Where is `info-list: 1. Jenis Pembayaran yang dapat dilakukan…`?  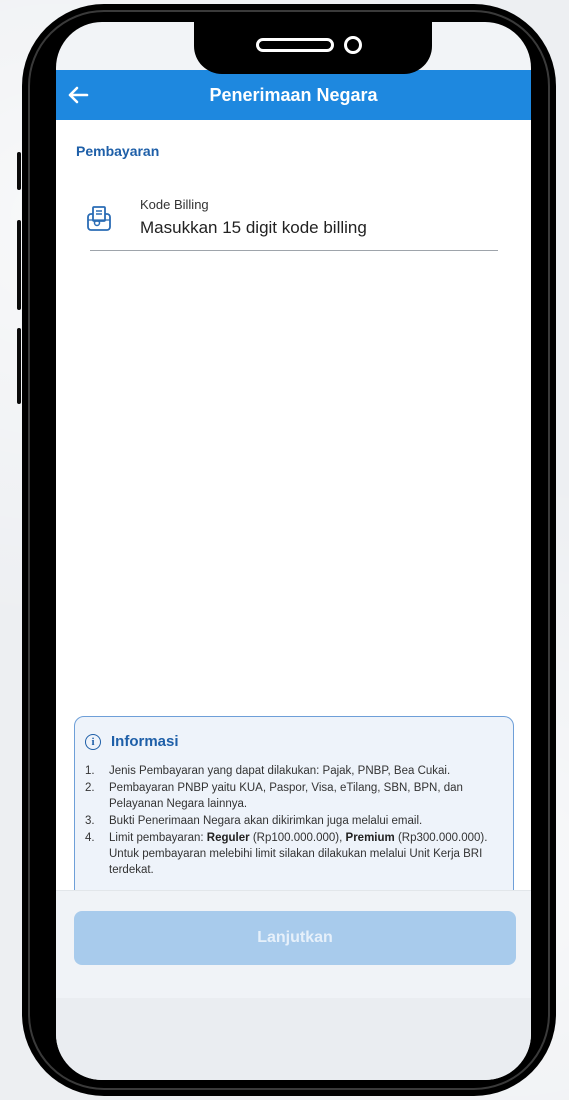 info-list: 1. Jenis Pembayaran yang dapat dilakukan… is located at coordinates (295, 821).